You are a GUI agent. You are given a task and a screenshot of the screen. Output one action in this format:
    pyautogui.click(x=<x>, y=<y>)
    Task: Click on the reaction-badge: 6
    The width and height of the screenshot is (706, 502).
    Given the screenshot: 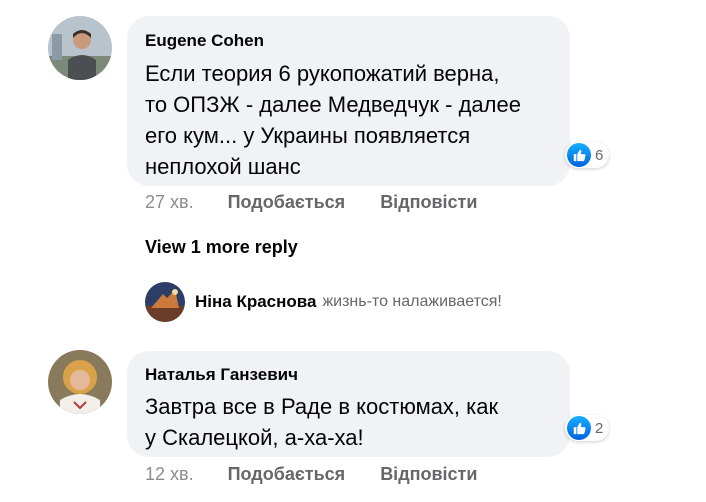 What is the action you would take?
    pyautogui.click(x=587, y=155)
    